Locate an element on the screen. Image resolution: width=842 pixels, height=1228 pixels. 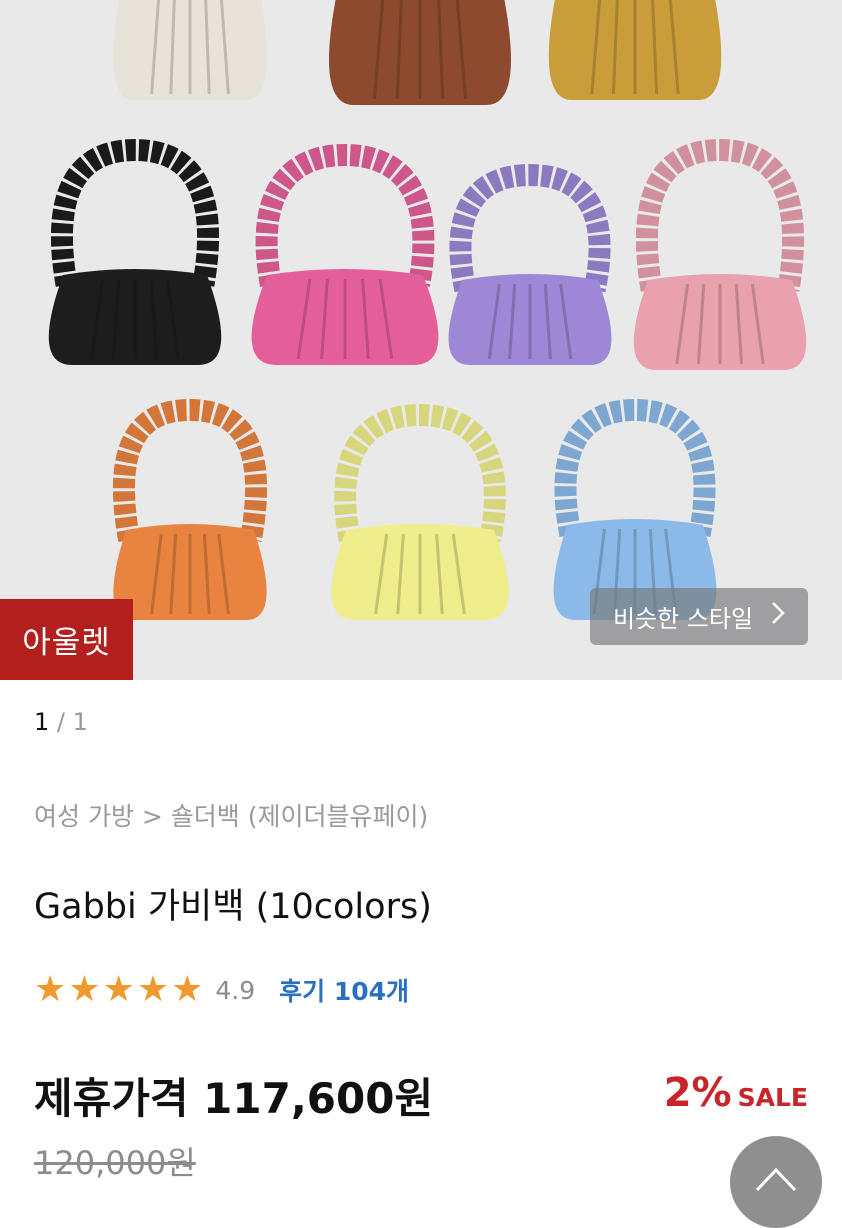
partner-price: 제휴가격 117,600원 is located at coordinates (234, 1098).